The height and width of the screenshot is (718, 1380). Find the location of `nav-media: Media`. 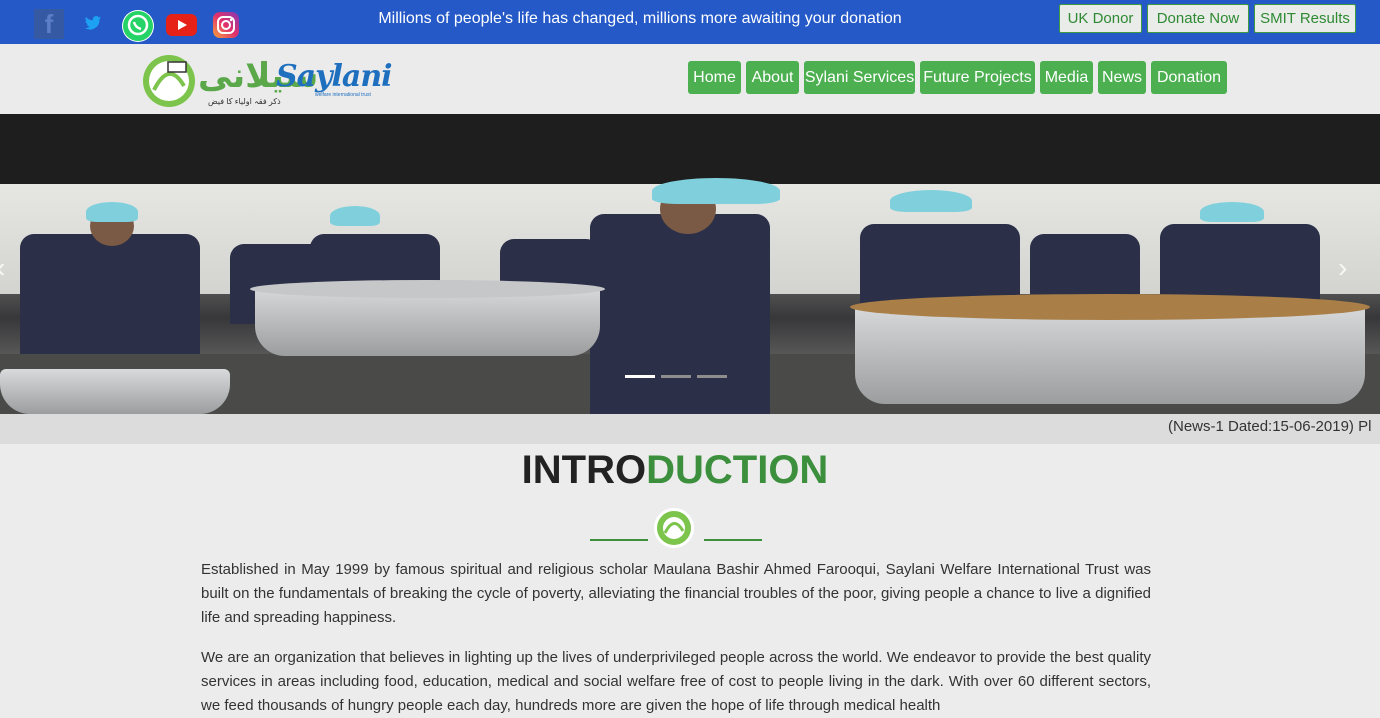

nav-media: Media is located at coordinates (1066, 77).